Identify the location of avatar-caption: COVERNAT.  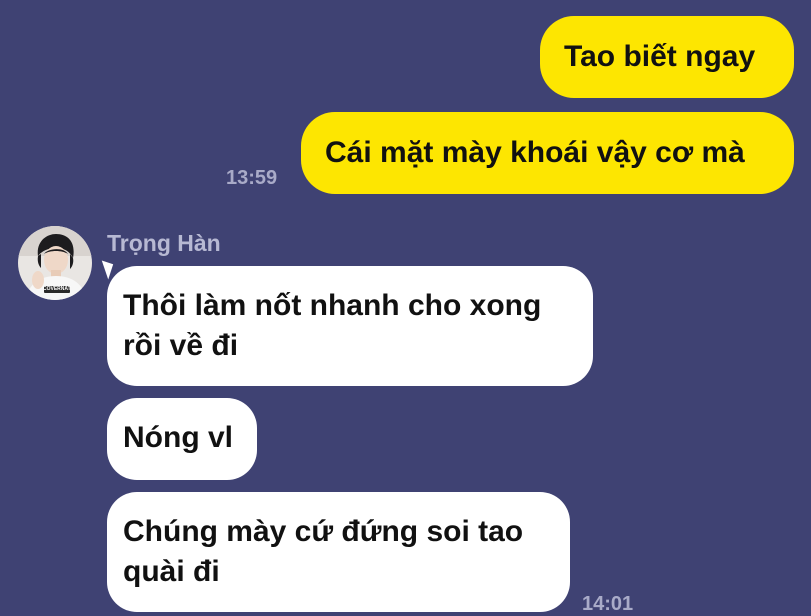
(57, 289).